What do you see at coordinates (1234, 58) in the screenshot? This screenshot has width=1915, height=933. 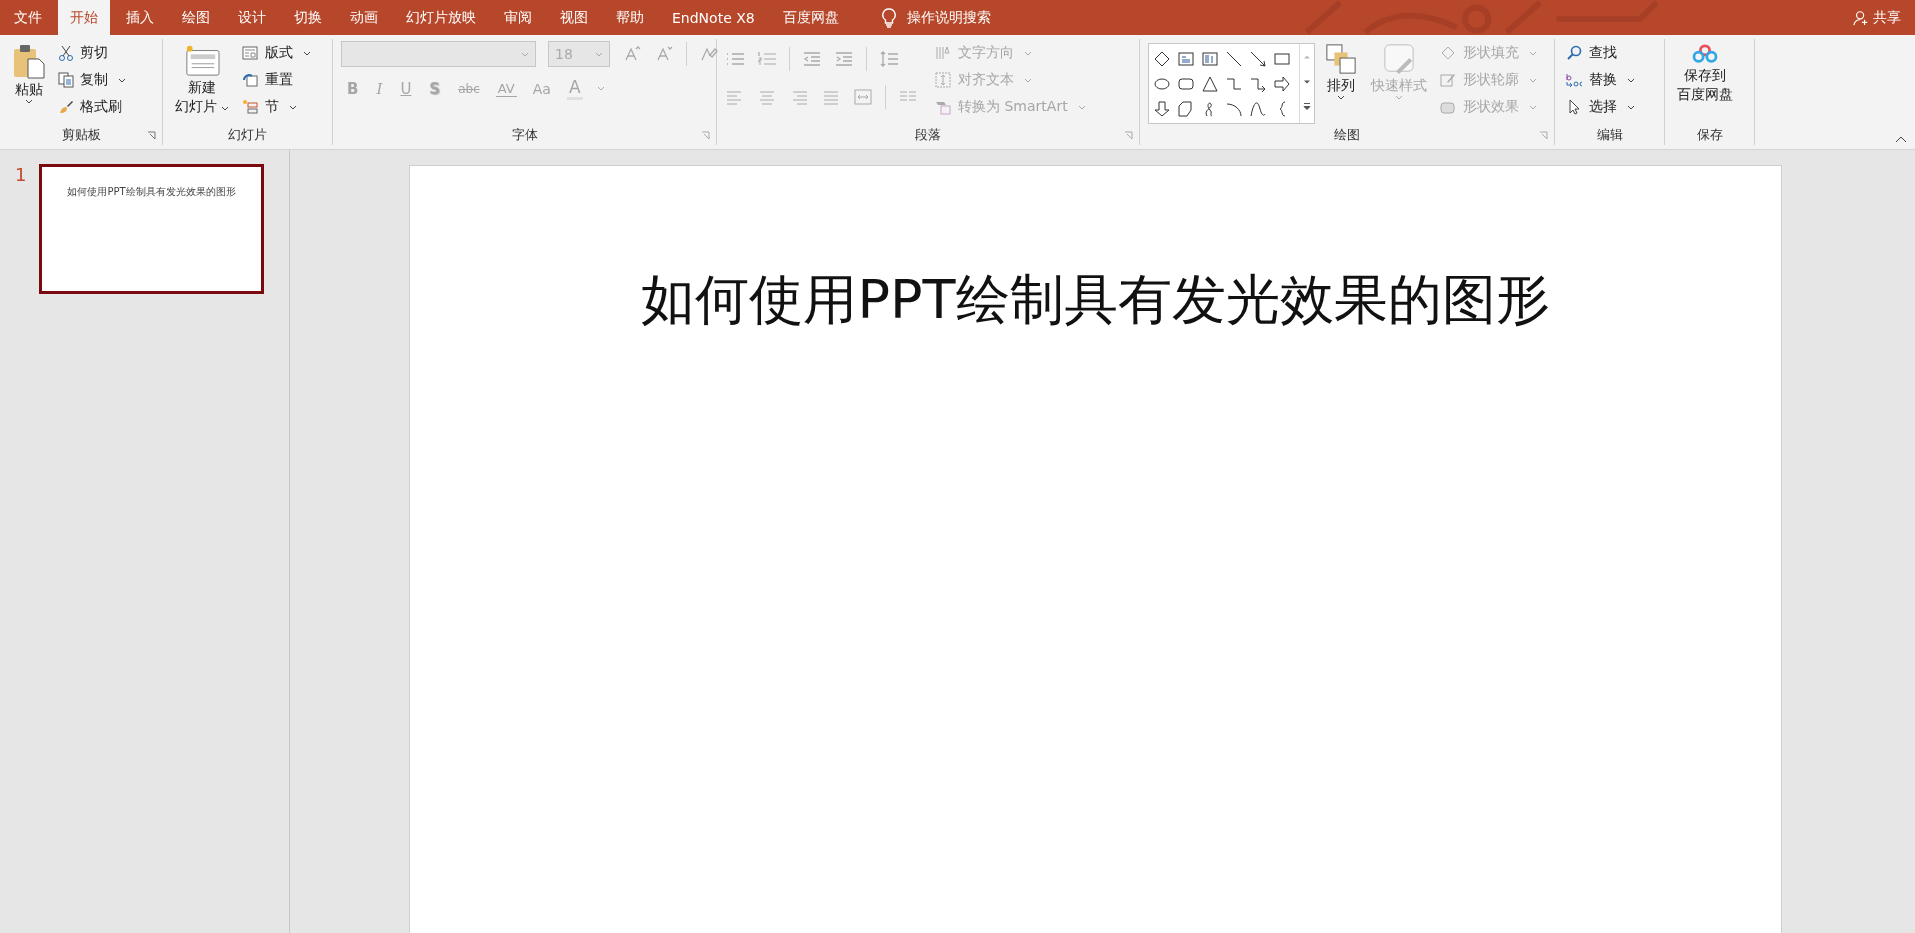 I see `line-icon` at bounding box center [1234, 58].